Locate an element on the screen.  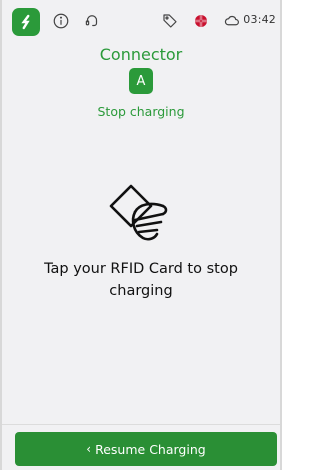
rfid-instruction-text: Tap your RFID Card to stop charging is located at coordinates (141, 280).